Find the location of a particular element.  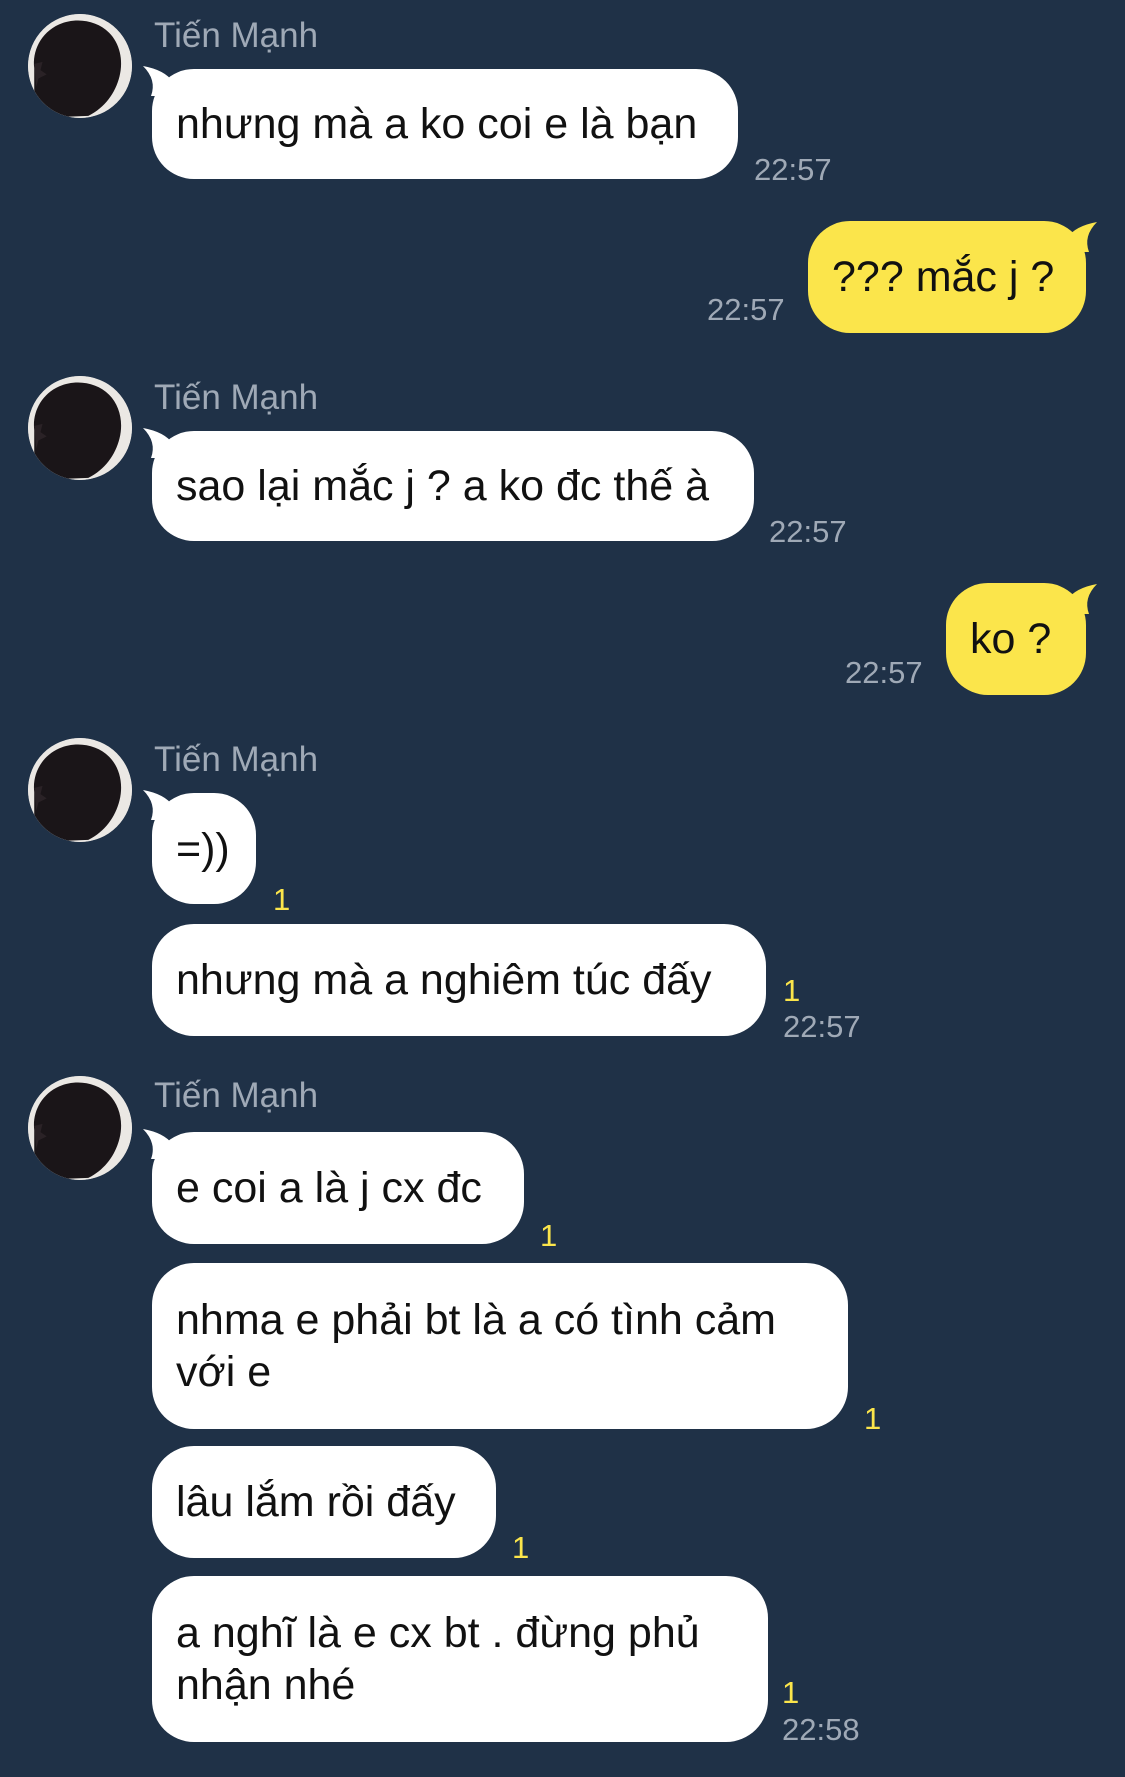

message-text: a nghĩ là e cx bt . đừng phủ nhận nhé is located at coordinates (438, 1659).